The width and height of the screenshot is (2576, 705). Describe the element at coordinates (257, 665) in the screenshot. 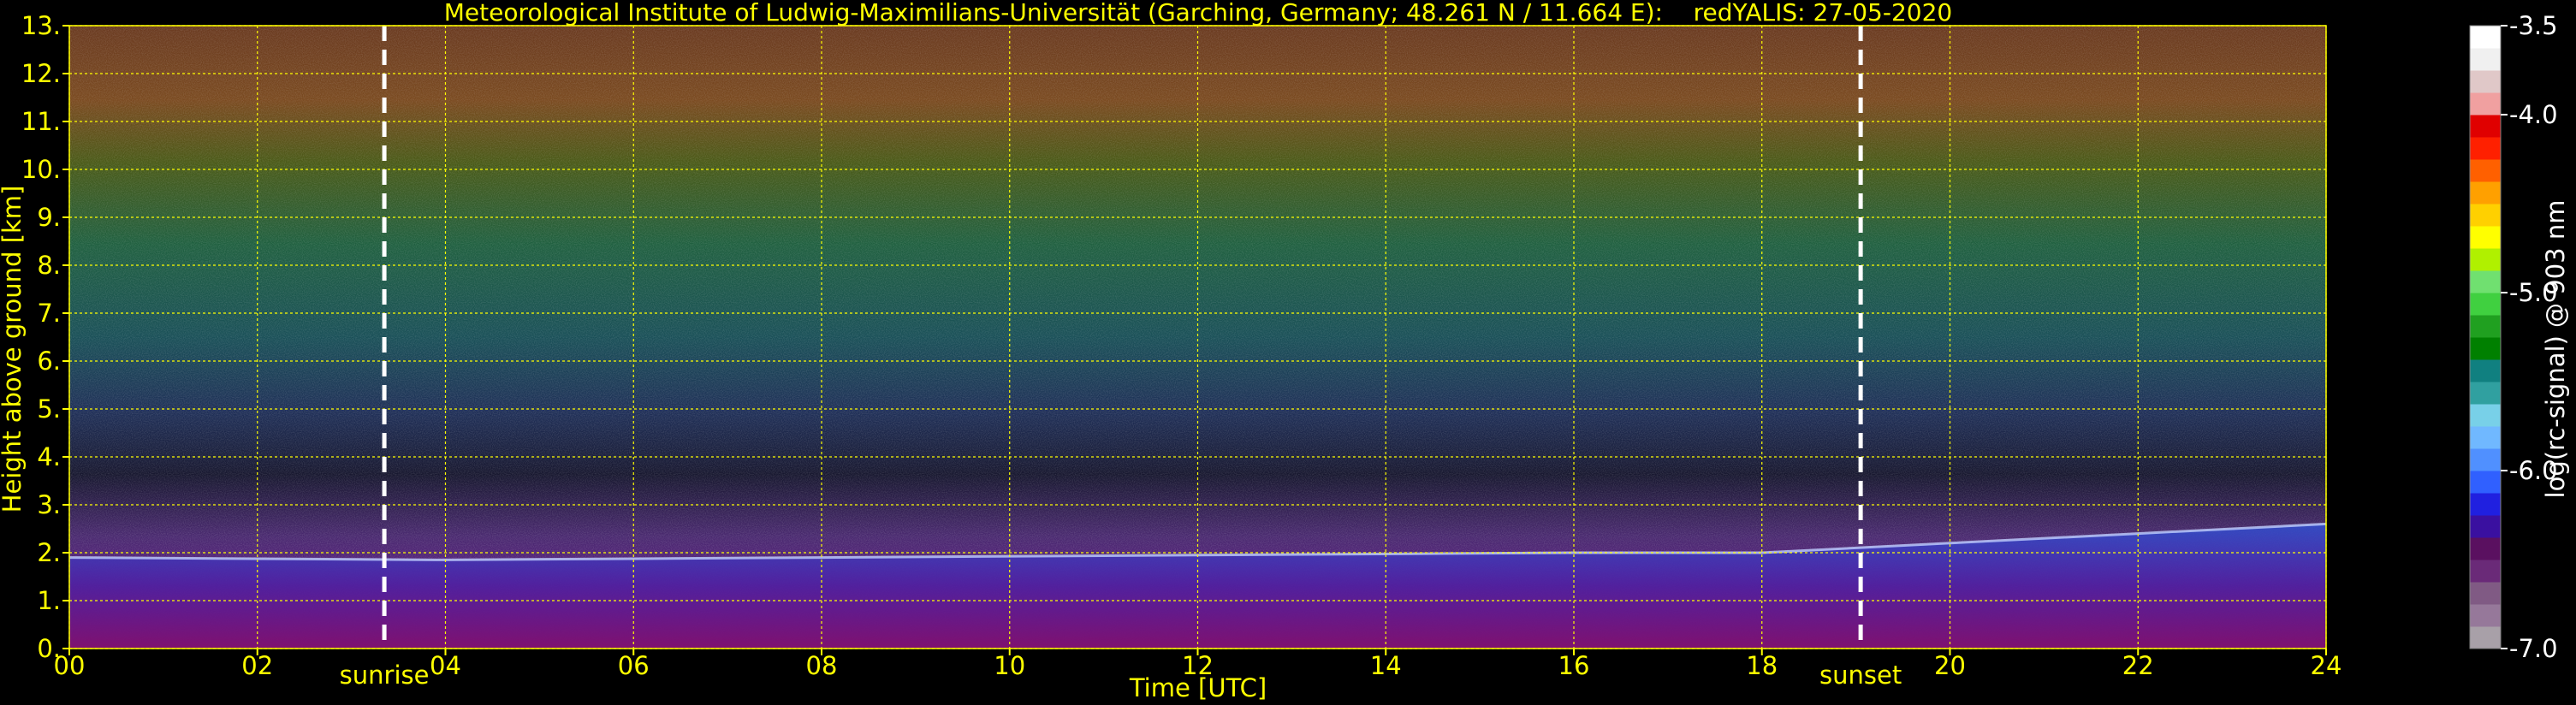

I see `x-tick-label: 02` at that location.